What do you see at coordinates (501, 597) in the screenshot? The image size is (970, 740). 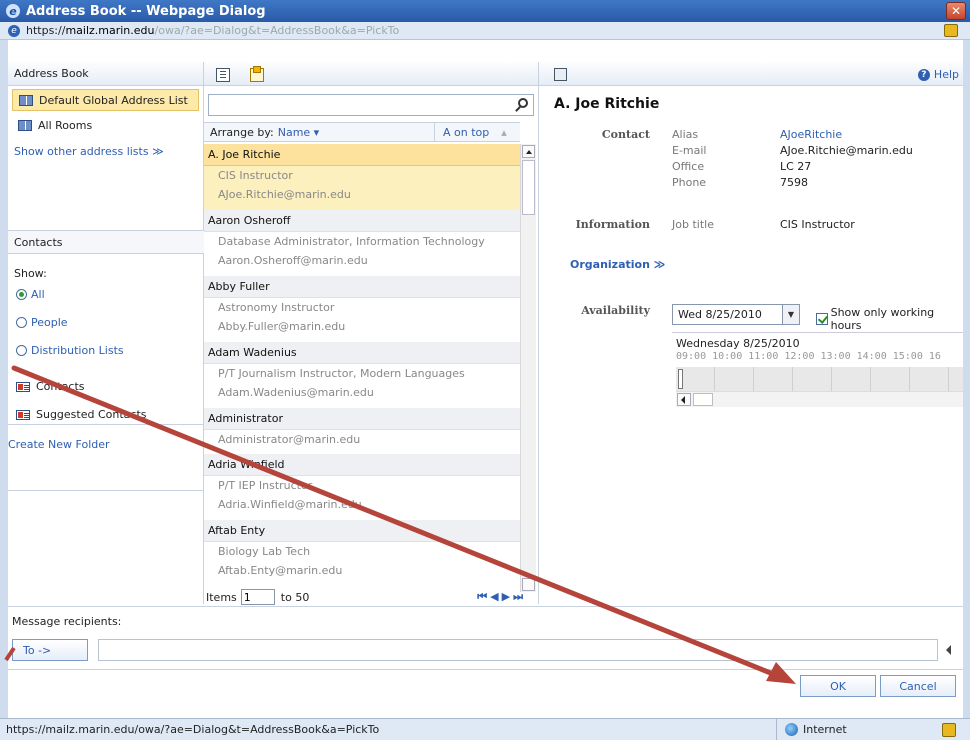 I see `pager-nav-icons: ⏮◀▶⏭` at bounding box center [501, 597].